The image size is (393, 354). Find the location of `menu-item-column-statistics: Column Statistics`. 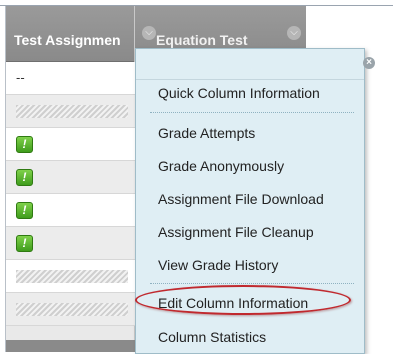

menu-item-column-statistics: Column Statistics is located at coordinates (212, 337).